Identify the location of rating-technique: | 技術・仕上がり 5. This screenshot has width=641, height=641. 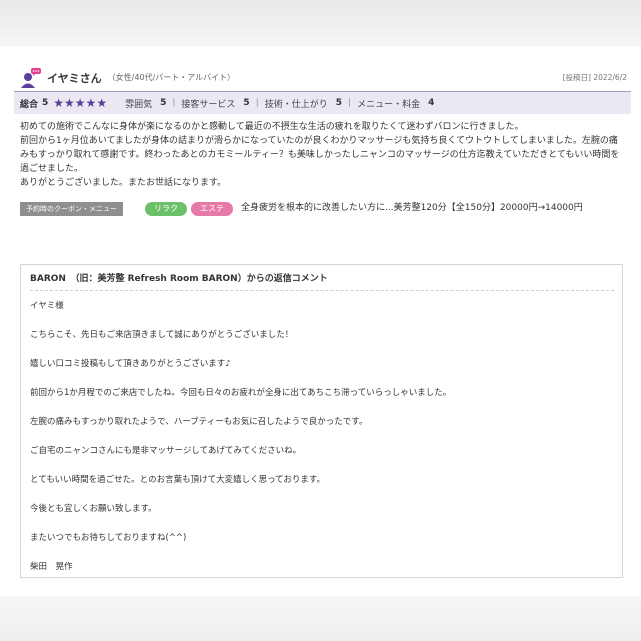
(296, 103).